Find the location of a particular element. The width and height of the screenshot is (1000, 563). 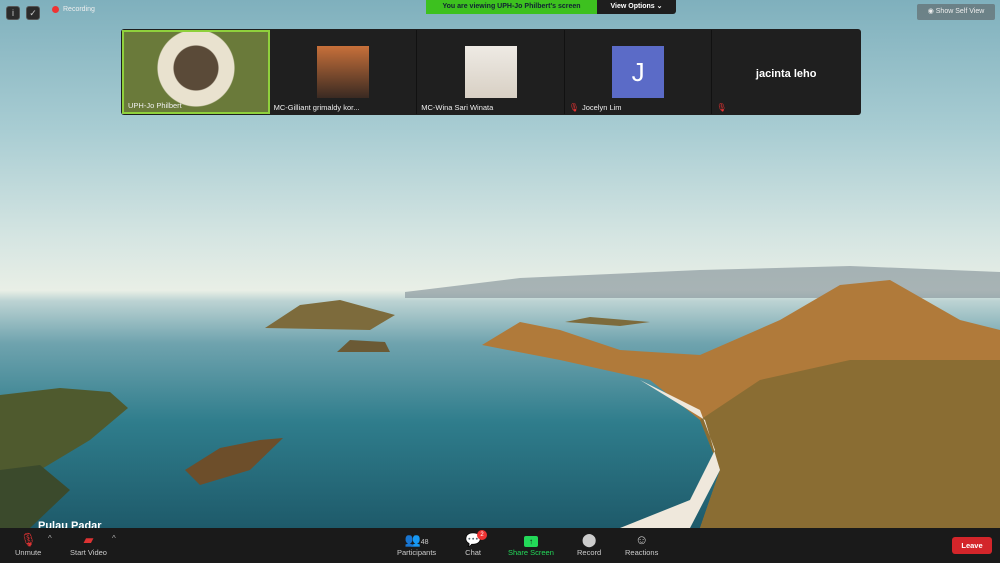

participant-count: 48 is located at coordinates (424, 542).